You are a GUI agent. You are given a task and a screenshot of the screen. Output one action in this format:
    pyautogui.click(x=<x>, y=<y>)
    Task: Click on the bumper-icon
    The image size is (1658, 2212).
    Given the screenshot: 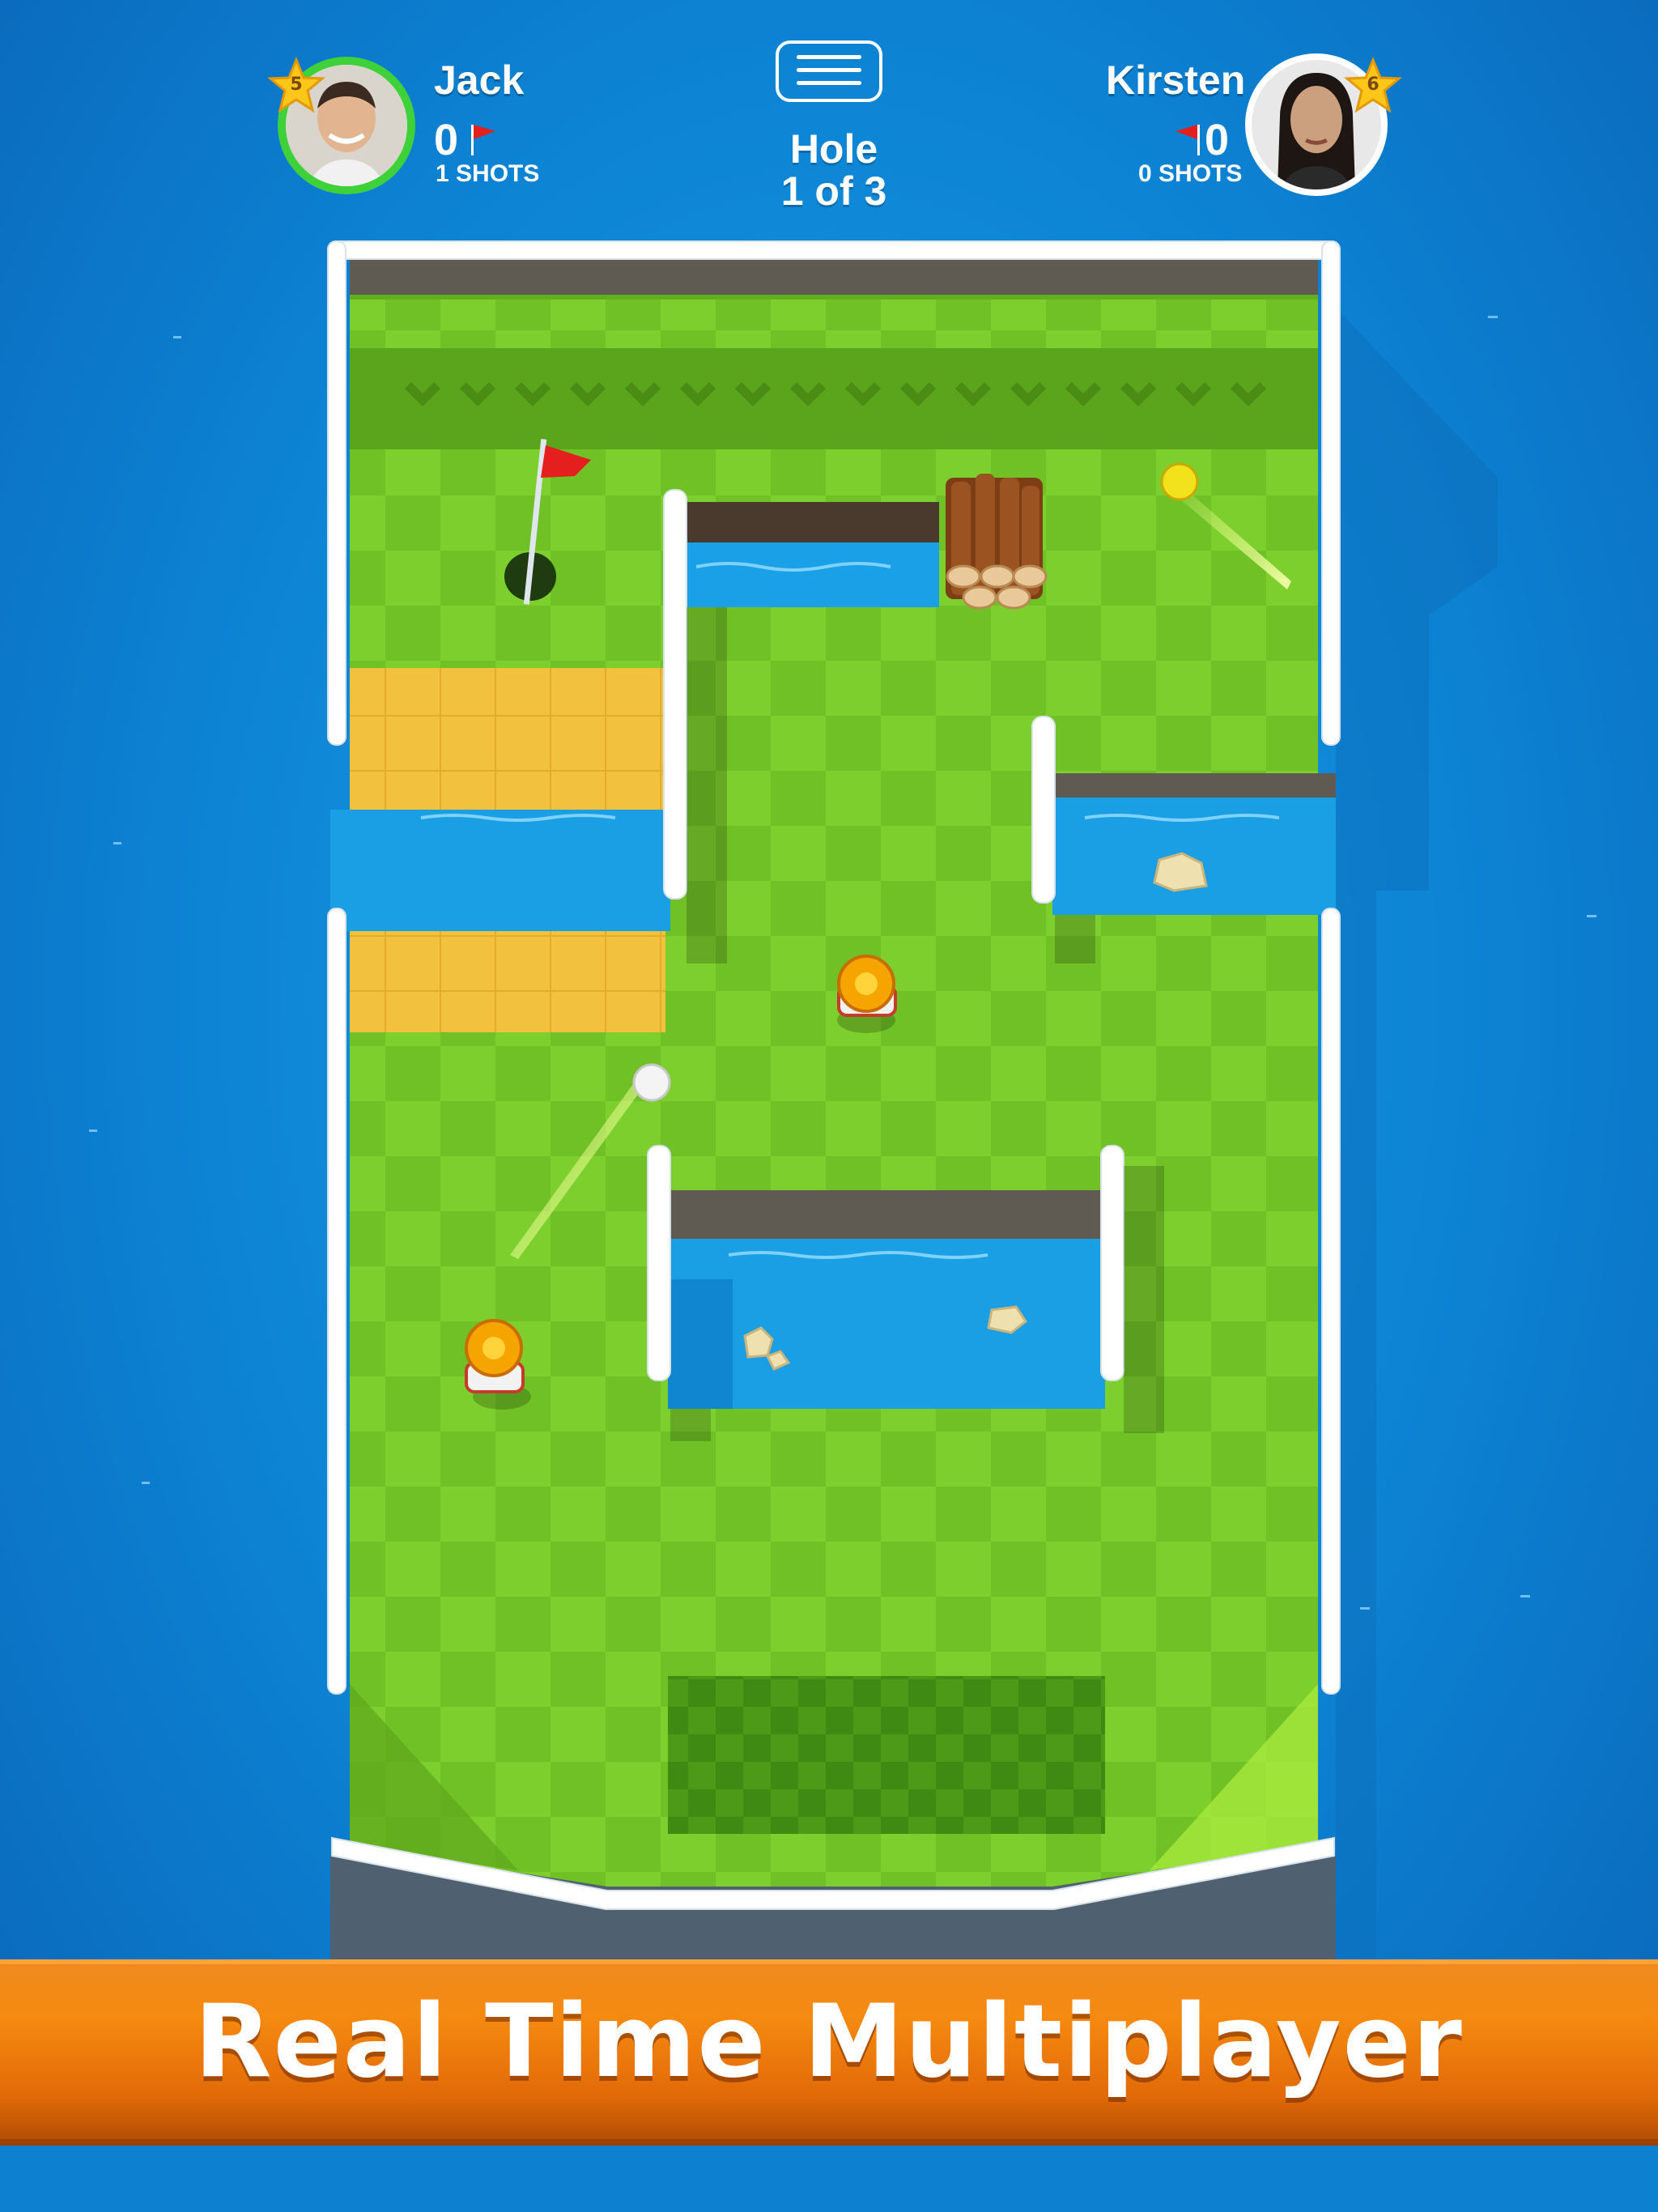 What is the action you would take?
    pyautogui.click(x=867, y=994)
    